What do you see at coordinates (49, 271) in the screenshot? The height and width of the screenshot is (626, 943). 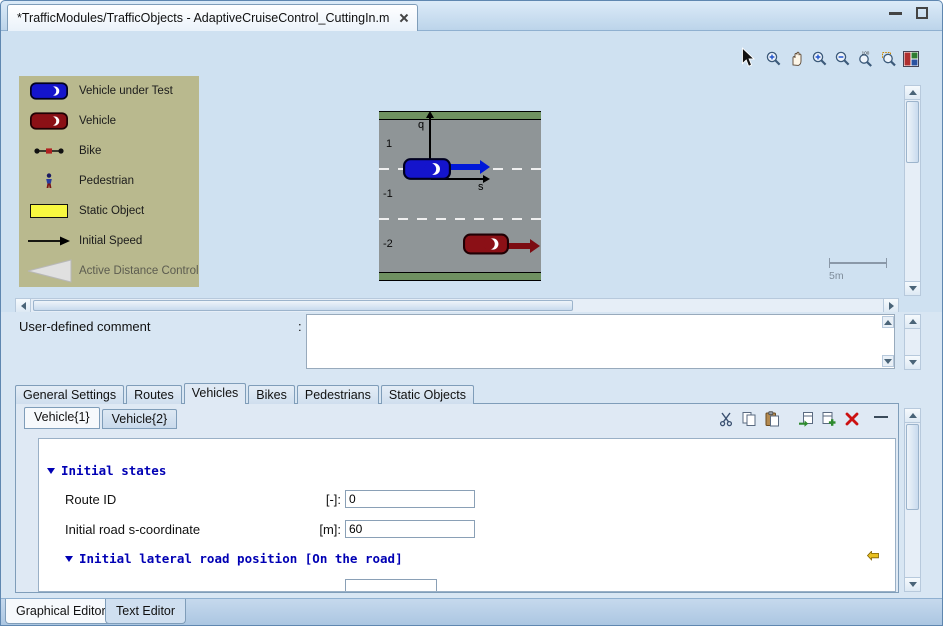 I see `active-distance-control-icon` at bounding box center [49, 271].